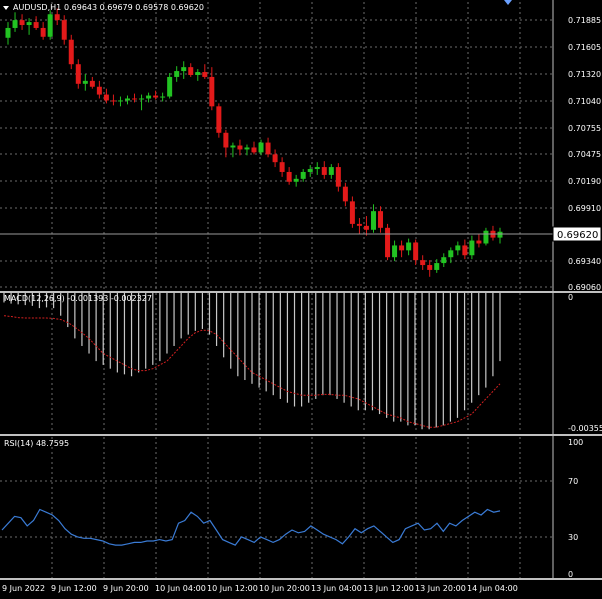  Describe the element at coordinates (584, 20) in the screenshot. I see `price-tick-label: 0.71885` at that location.